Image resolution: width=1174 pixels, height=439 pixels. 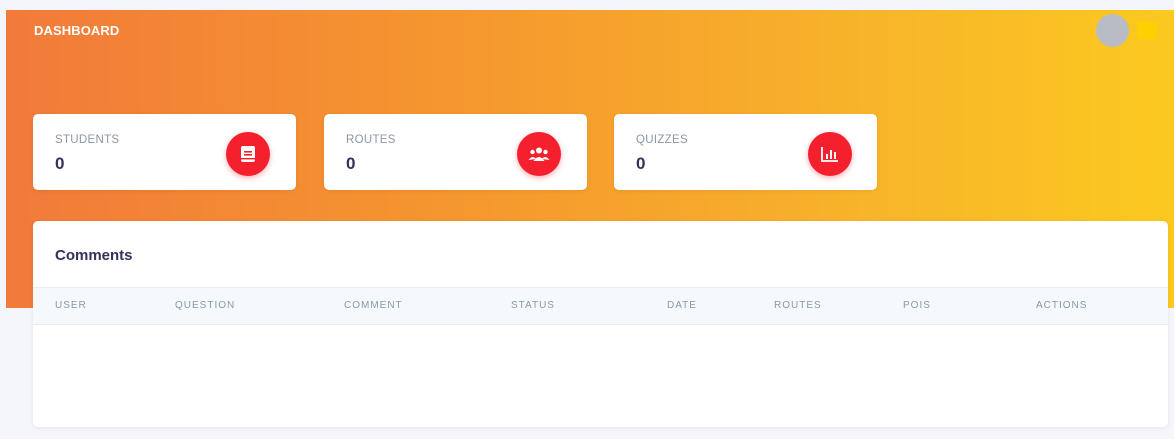 What do you see at coordinates (164, 152) in the screenshot?
I see `stat-card-students: STUDENTS 0` at bounding box center [164, 152].